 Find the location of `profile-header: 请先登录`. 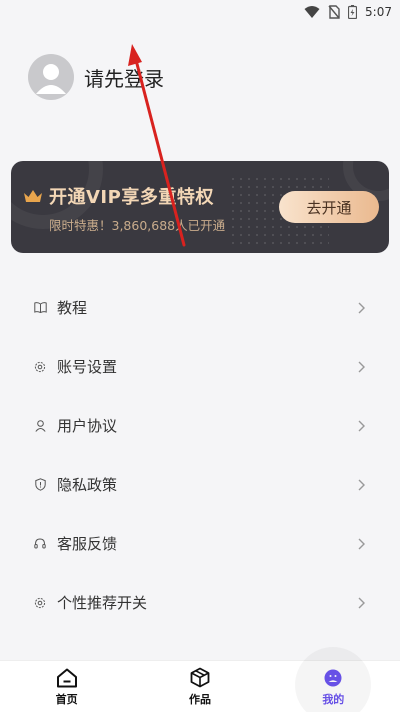

profile-header: 请先登录 is located at coordinates (96, 77).